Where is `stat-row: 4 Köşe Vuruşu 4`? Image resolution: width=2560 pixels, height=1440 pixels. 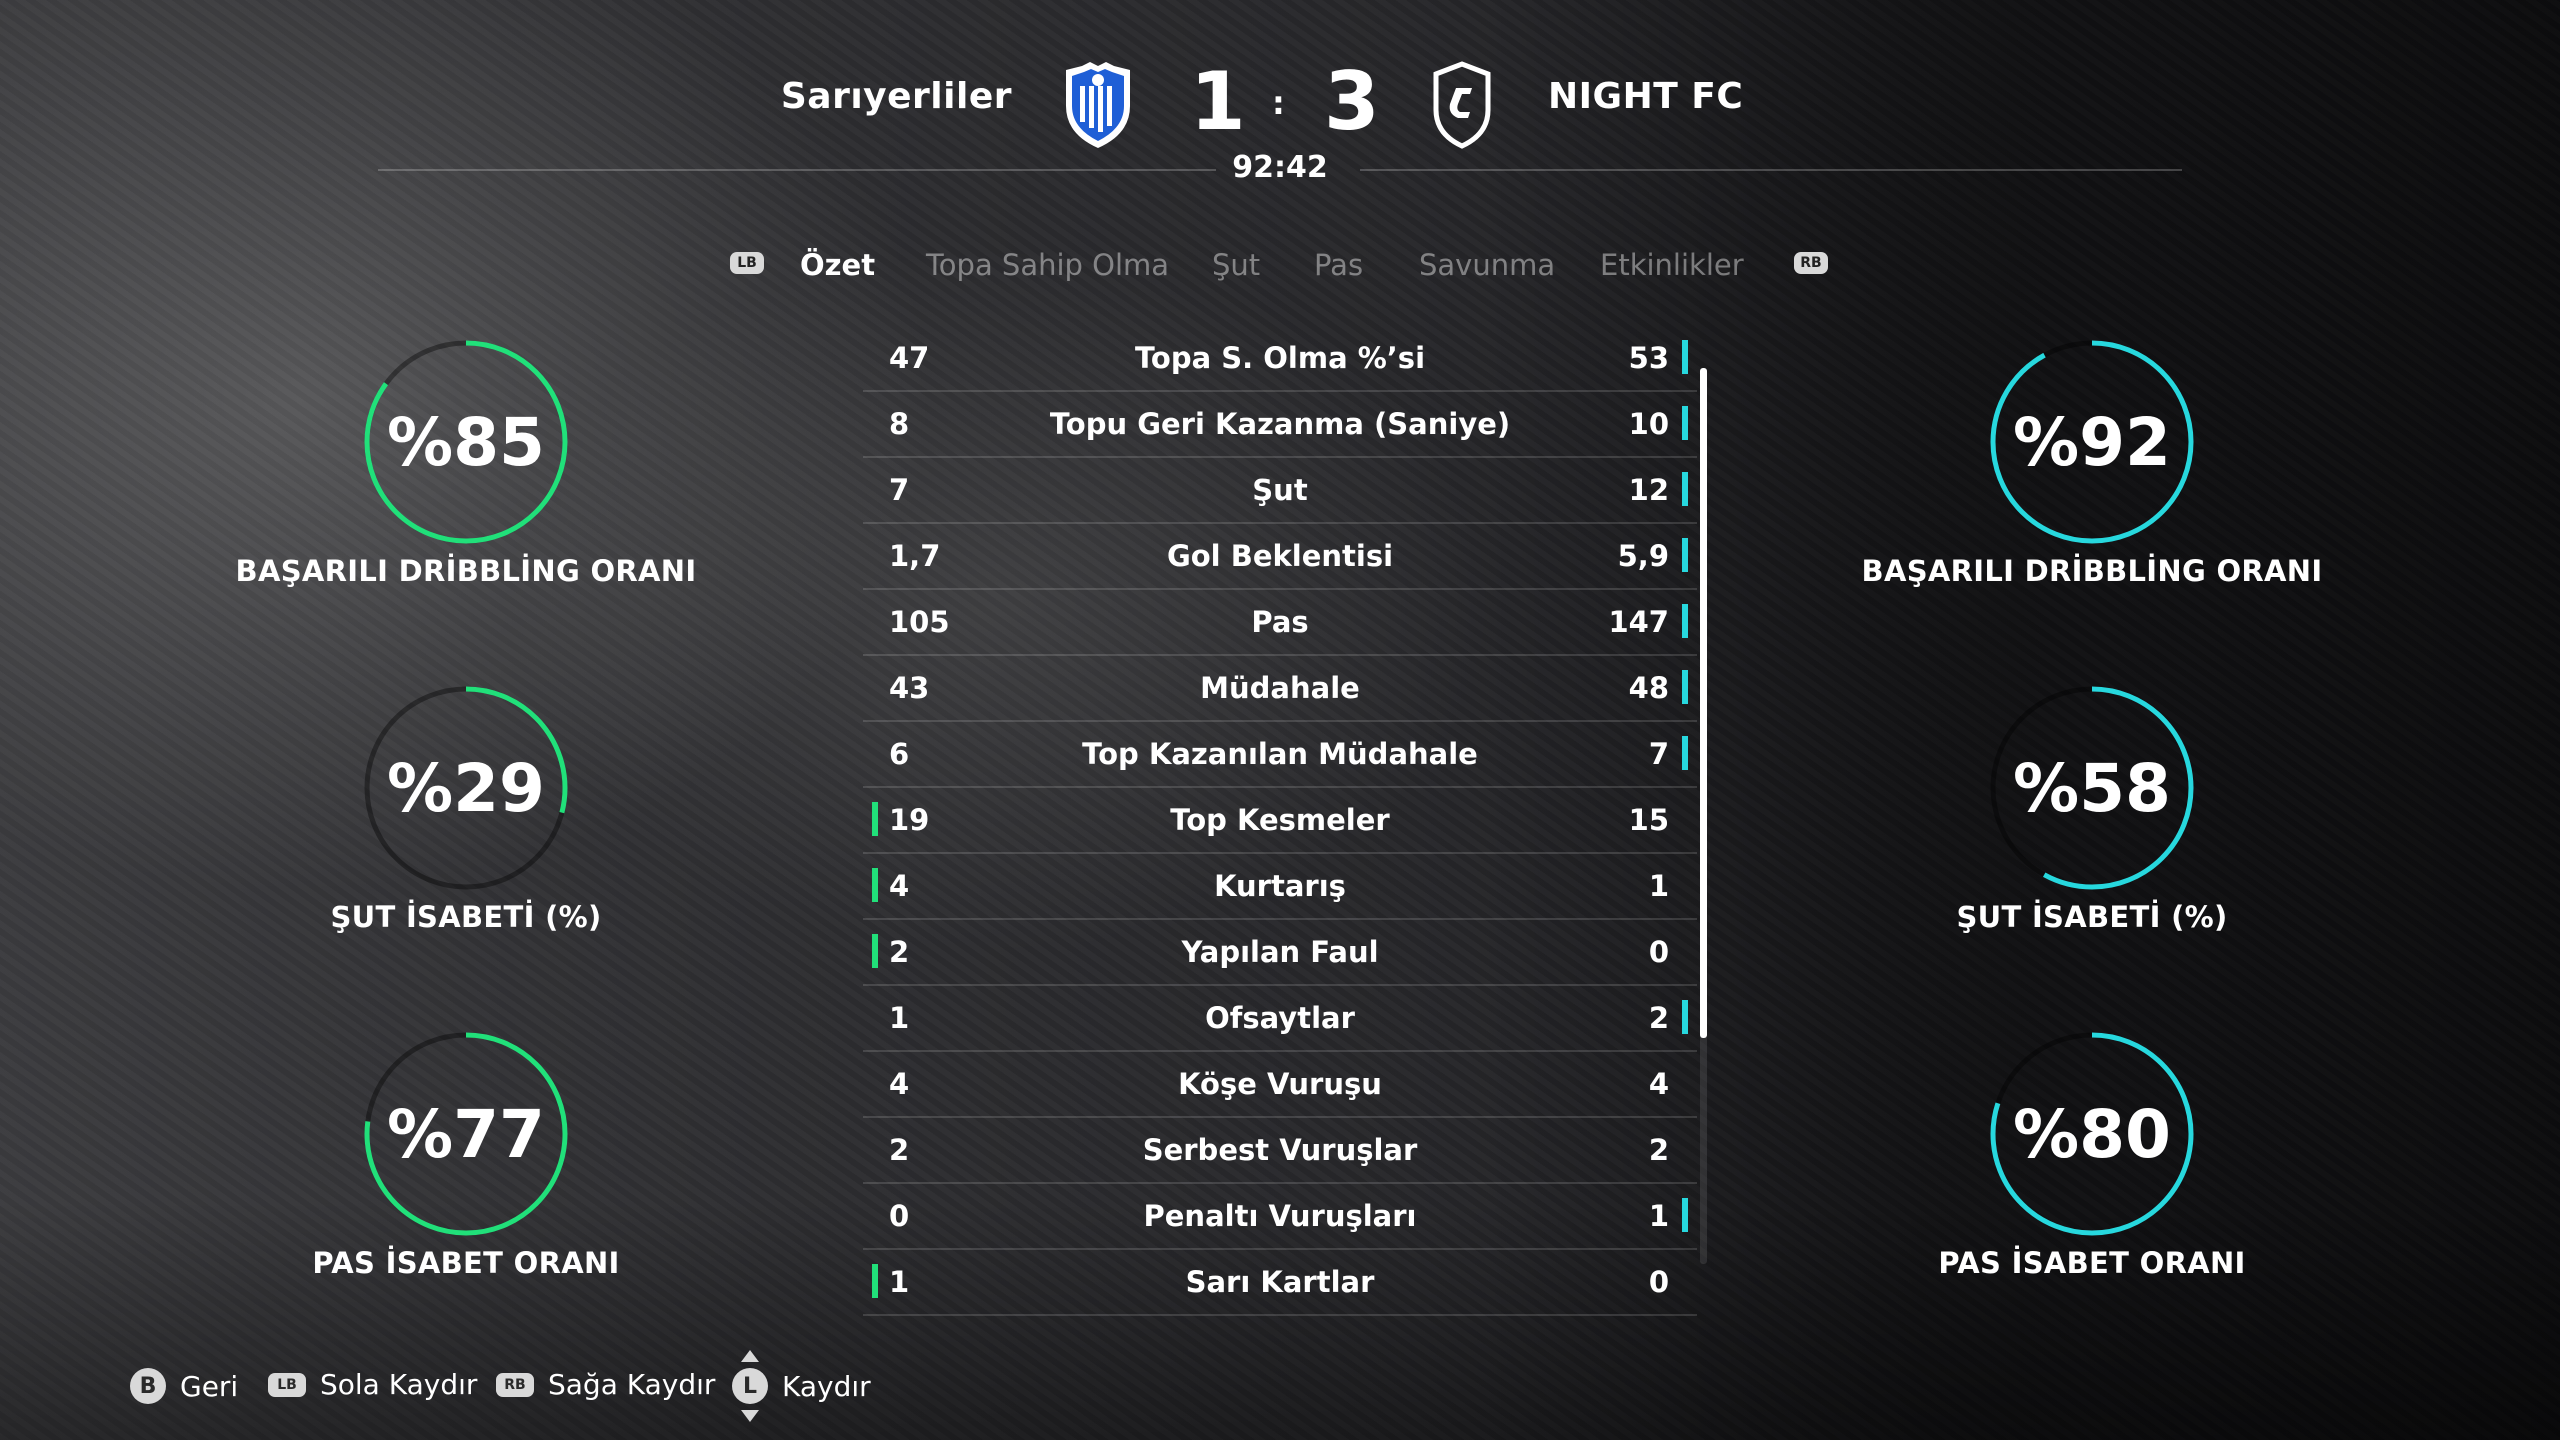 stat-row: 4 Köşe Vuruşu 4 is located at coordinates (1280, 1085).